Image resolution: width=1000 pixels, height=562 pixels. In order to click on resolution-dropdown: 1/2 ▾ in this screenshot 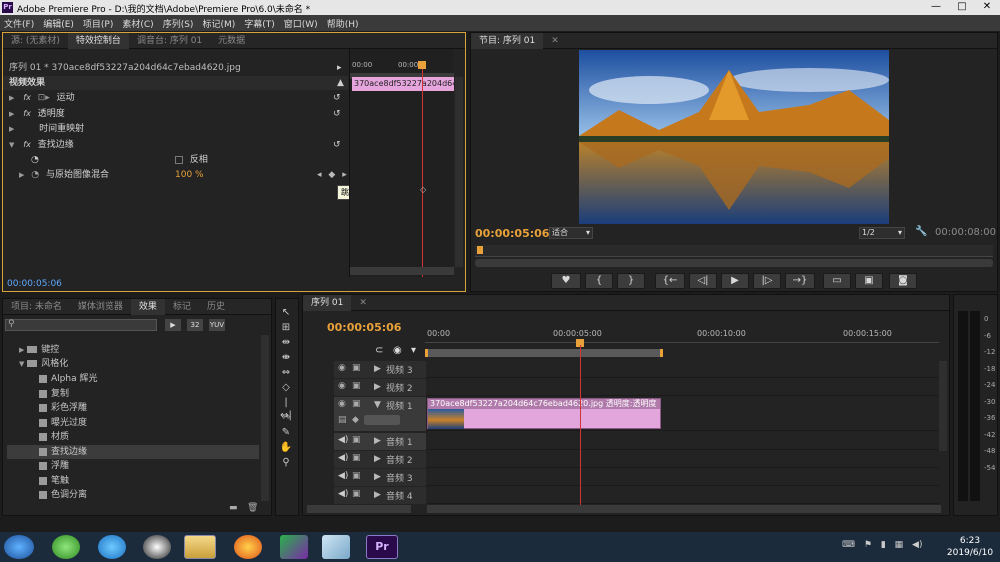, I will do `click(882, 233)`.